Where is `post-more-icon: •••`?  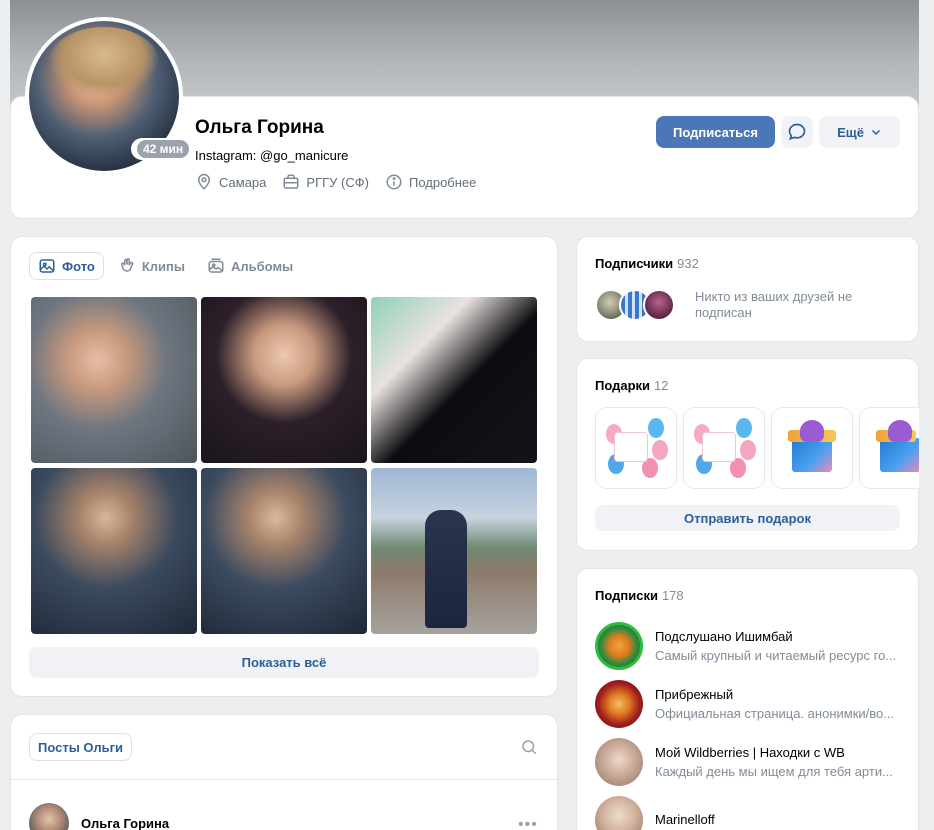 post-more-icon: ••• is located at coordinates (528, 823).